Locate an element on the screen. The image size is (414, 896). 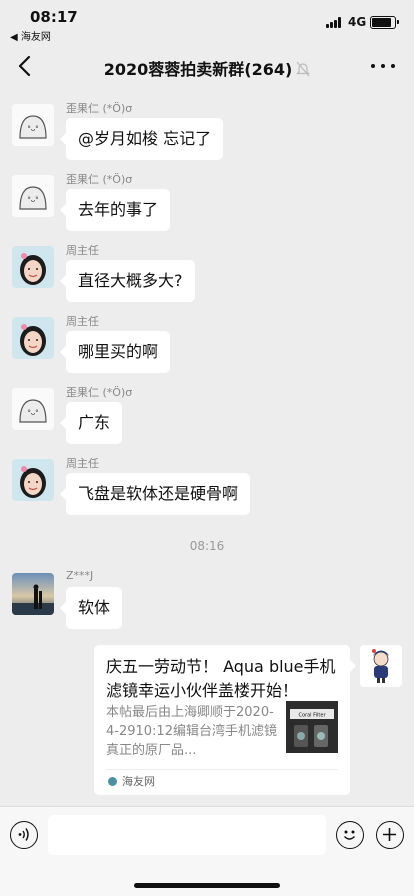
status-time: 08:17 is located at coordinates (54, 17).